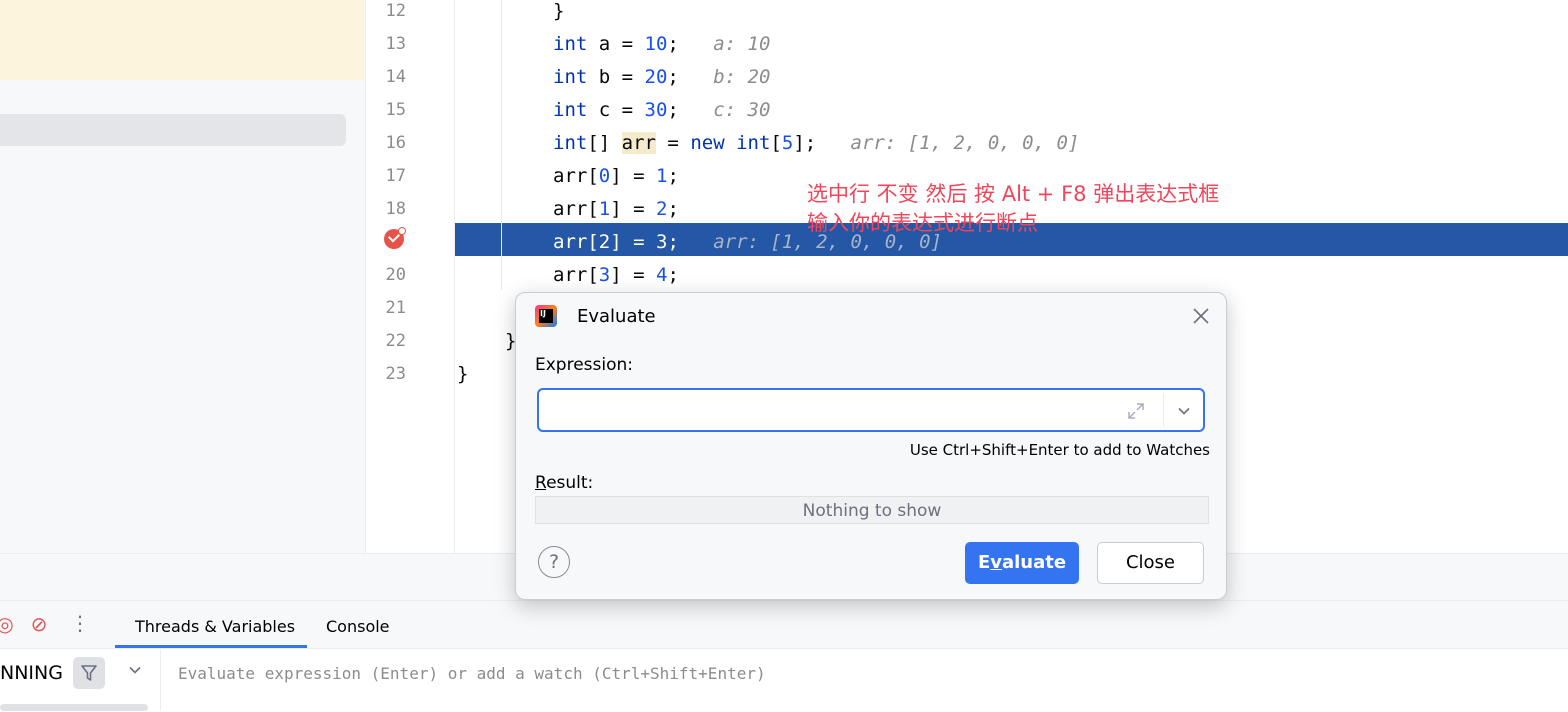 This screenshot has height=712, width=1568. What do you see at coordinates (1059, 450) in the screenshot?
I see `watches-hint: Use Ctrl+Shift+Enter to add to Watches` at bounding box center [1059, 450].